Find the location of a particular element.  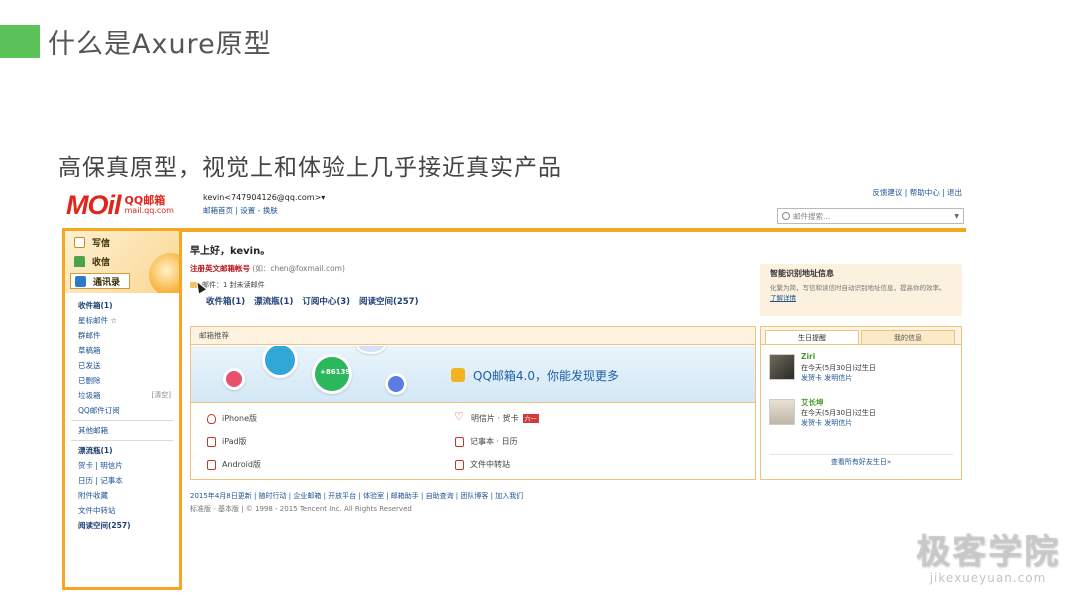

sidebar-item: 阅读空间(257) is located at coordinates (122, 525).